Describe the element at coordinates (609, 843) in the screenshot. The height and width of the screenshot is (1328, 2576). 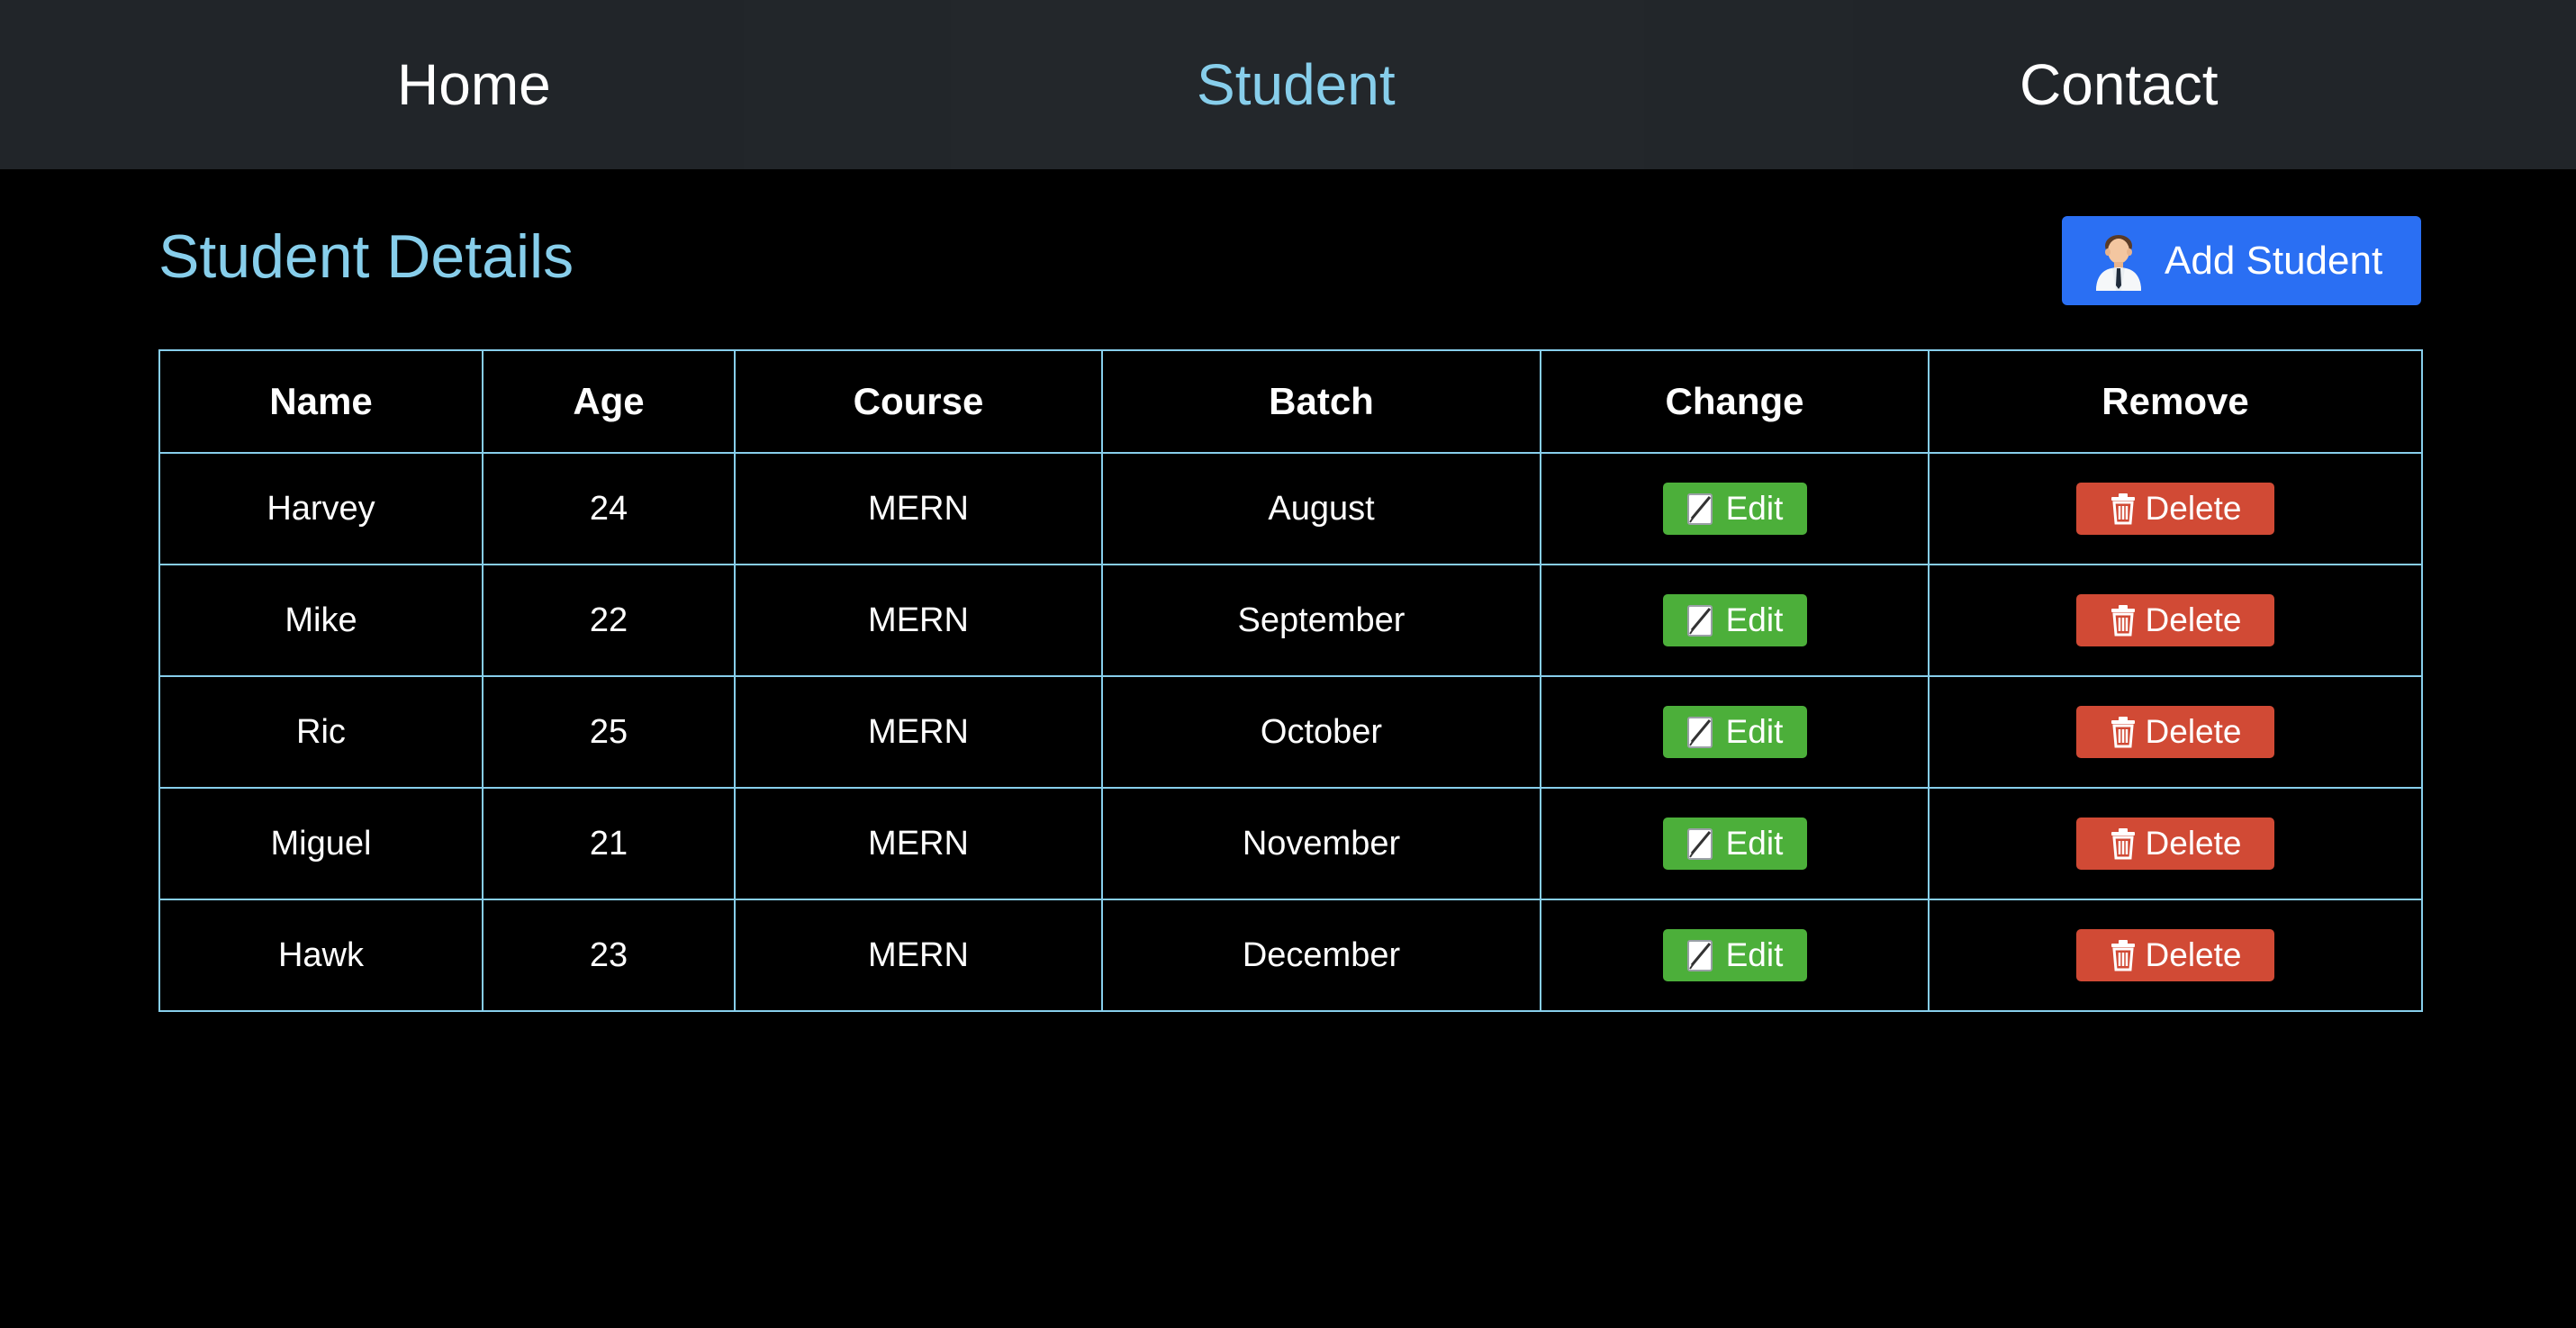
I see `cell-age: 21` at that location.